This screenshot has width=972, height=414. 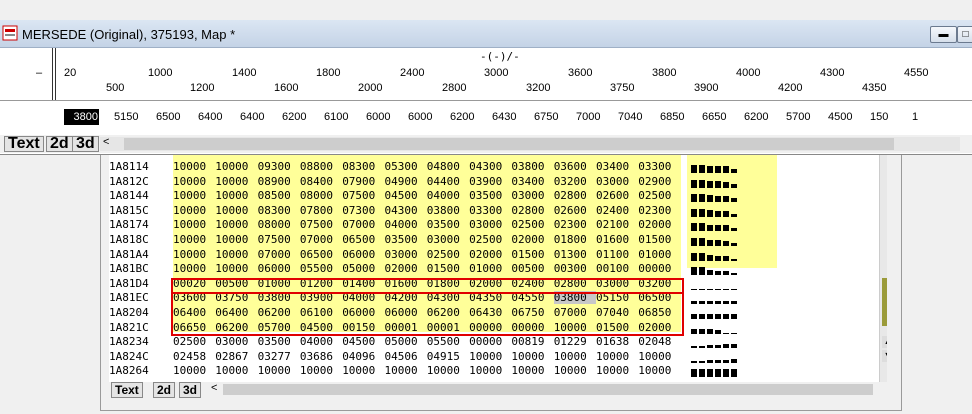 What do you see at coordinates (884, 302) in the screenshot?
I see `scrollbar-thumb` at bounding box center [884, 302].